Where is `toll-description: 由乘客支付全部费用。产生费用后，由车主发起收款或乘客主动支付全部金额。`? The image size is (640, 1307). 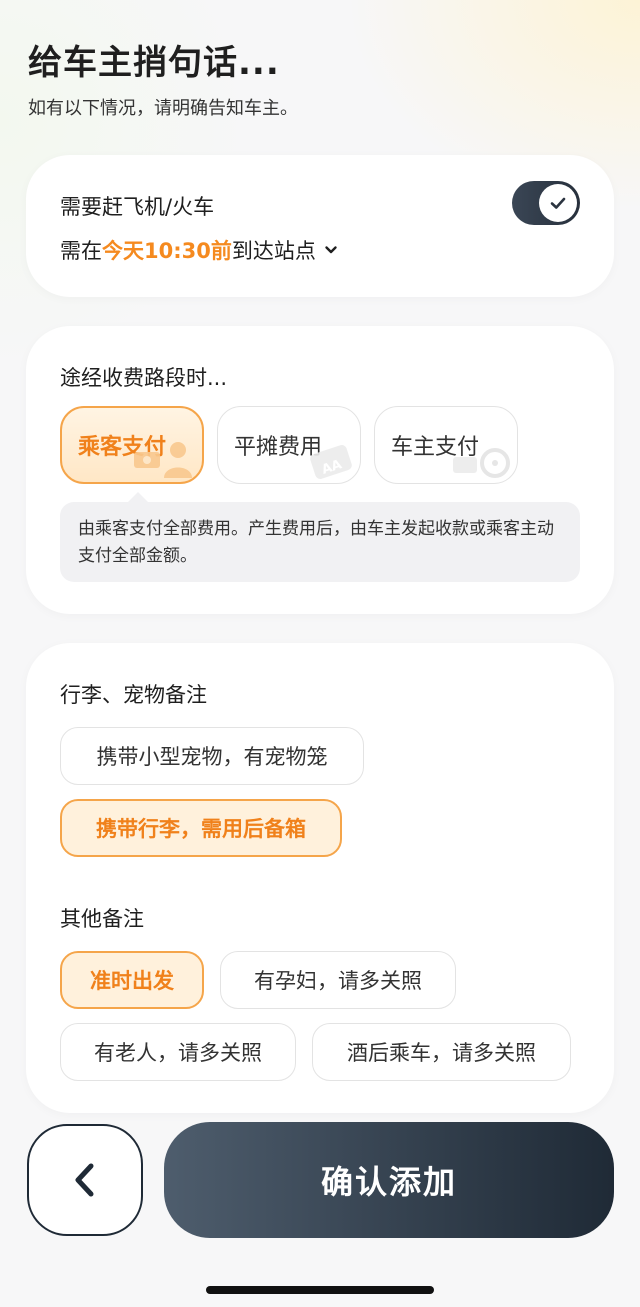
toll-description: 由乘客支付全部费用。产生费用后，由车主发起收款或乘客主动支付全部金额。 is located at coordinates (320, 537).